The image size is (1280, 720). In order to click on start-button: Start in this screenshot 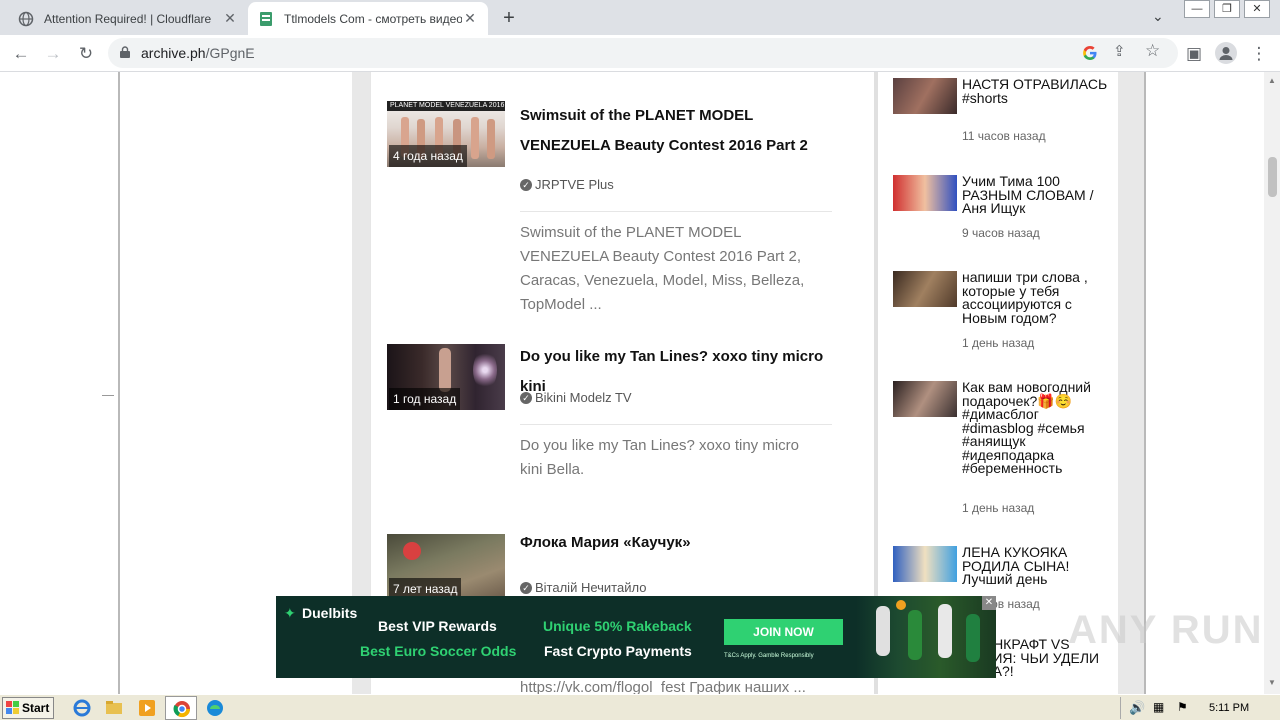, I will do `click(28, 708)`.